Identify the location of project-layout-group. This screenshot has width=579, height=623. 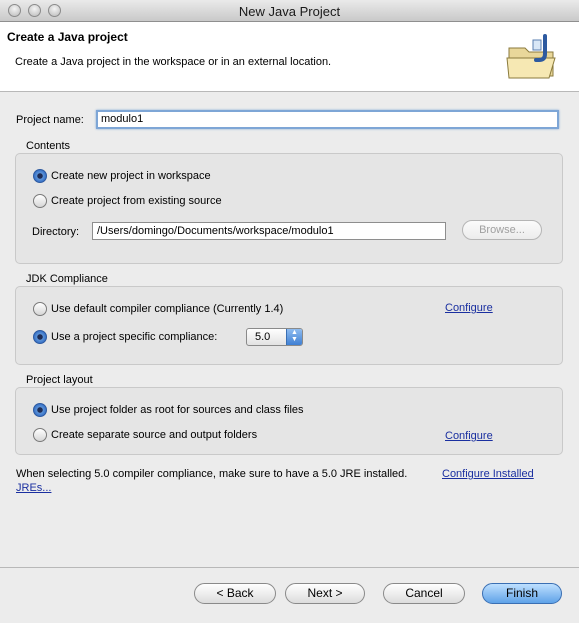
(289, 421).